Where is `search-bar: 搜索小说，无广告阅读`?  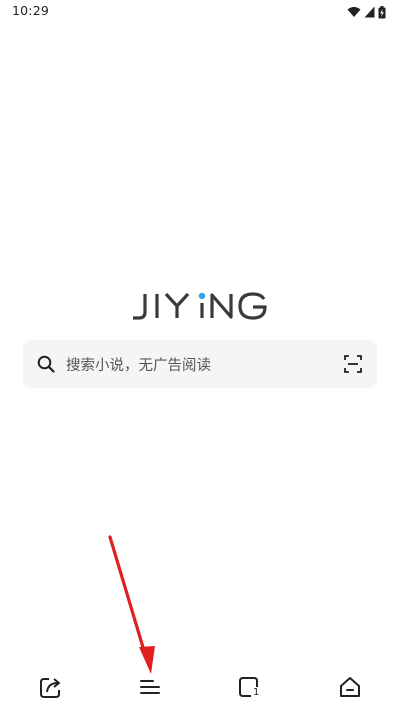
search-bar: 搜索小说，无广告阅读 is located at coordinates (200, 364).